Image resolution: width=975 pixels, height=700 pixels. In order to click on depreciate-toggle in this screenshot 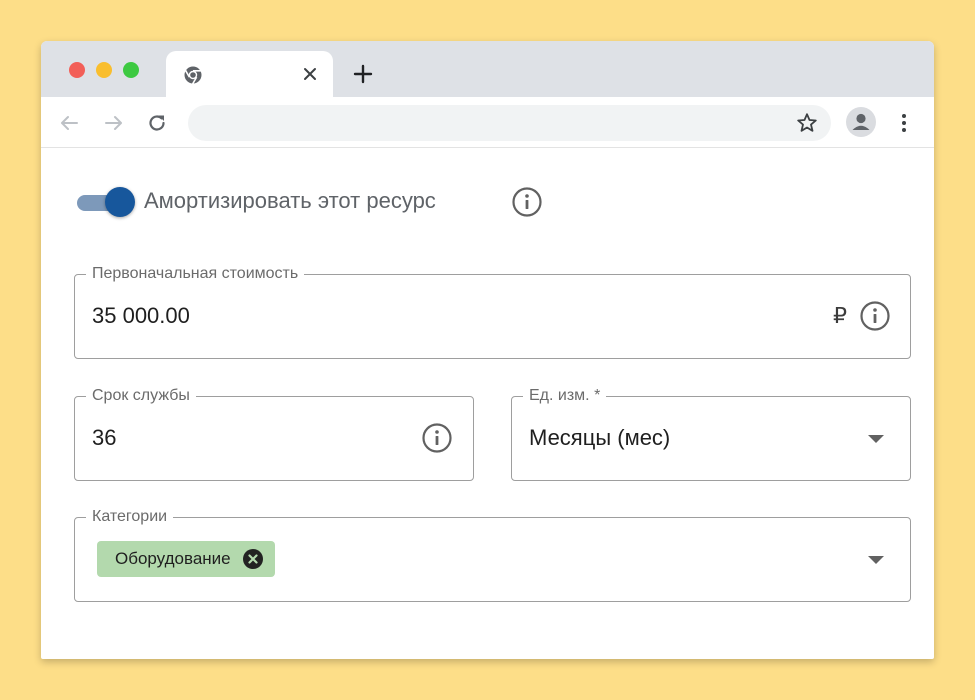, I will do `click(106, 202)`.